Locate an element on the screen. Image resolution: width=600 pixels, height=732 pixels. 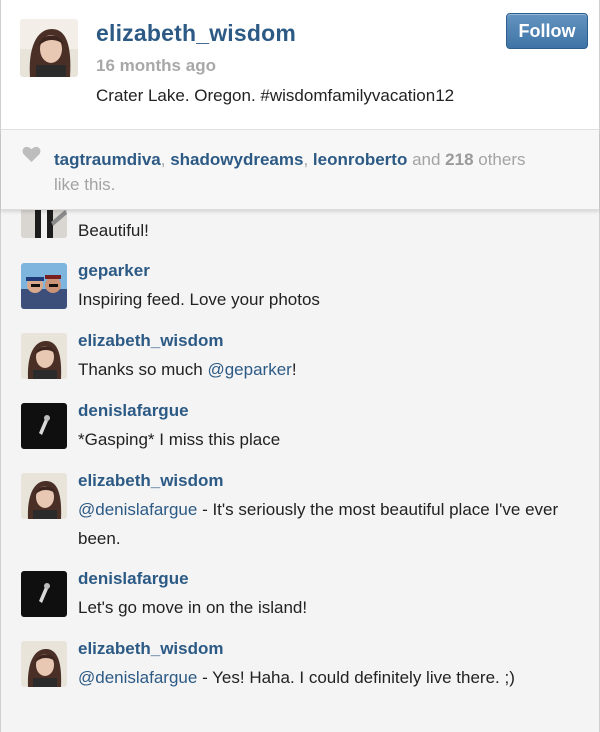
comment-text: Let's go move in on the island! is located at coordinates (193, 607).